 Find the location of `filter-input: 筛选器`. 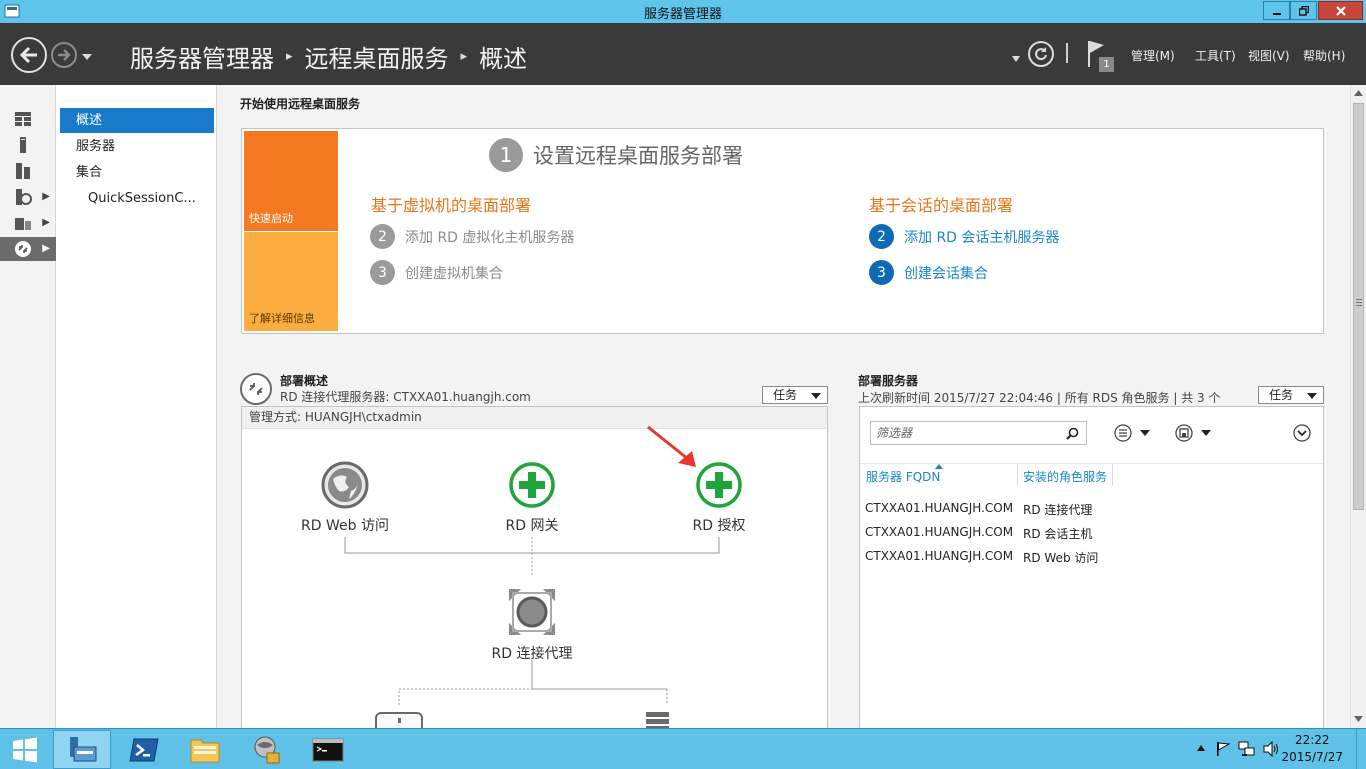

filter-input: 筛选器 is located at coordinates (978, 433).